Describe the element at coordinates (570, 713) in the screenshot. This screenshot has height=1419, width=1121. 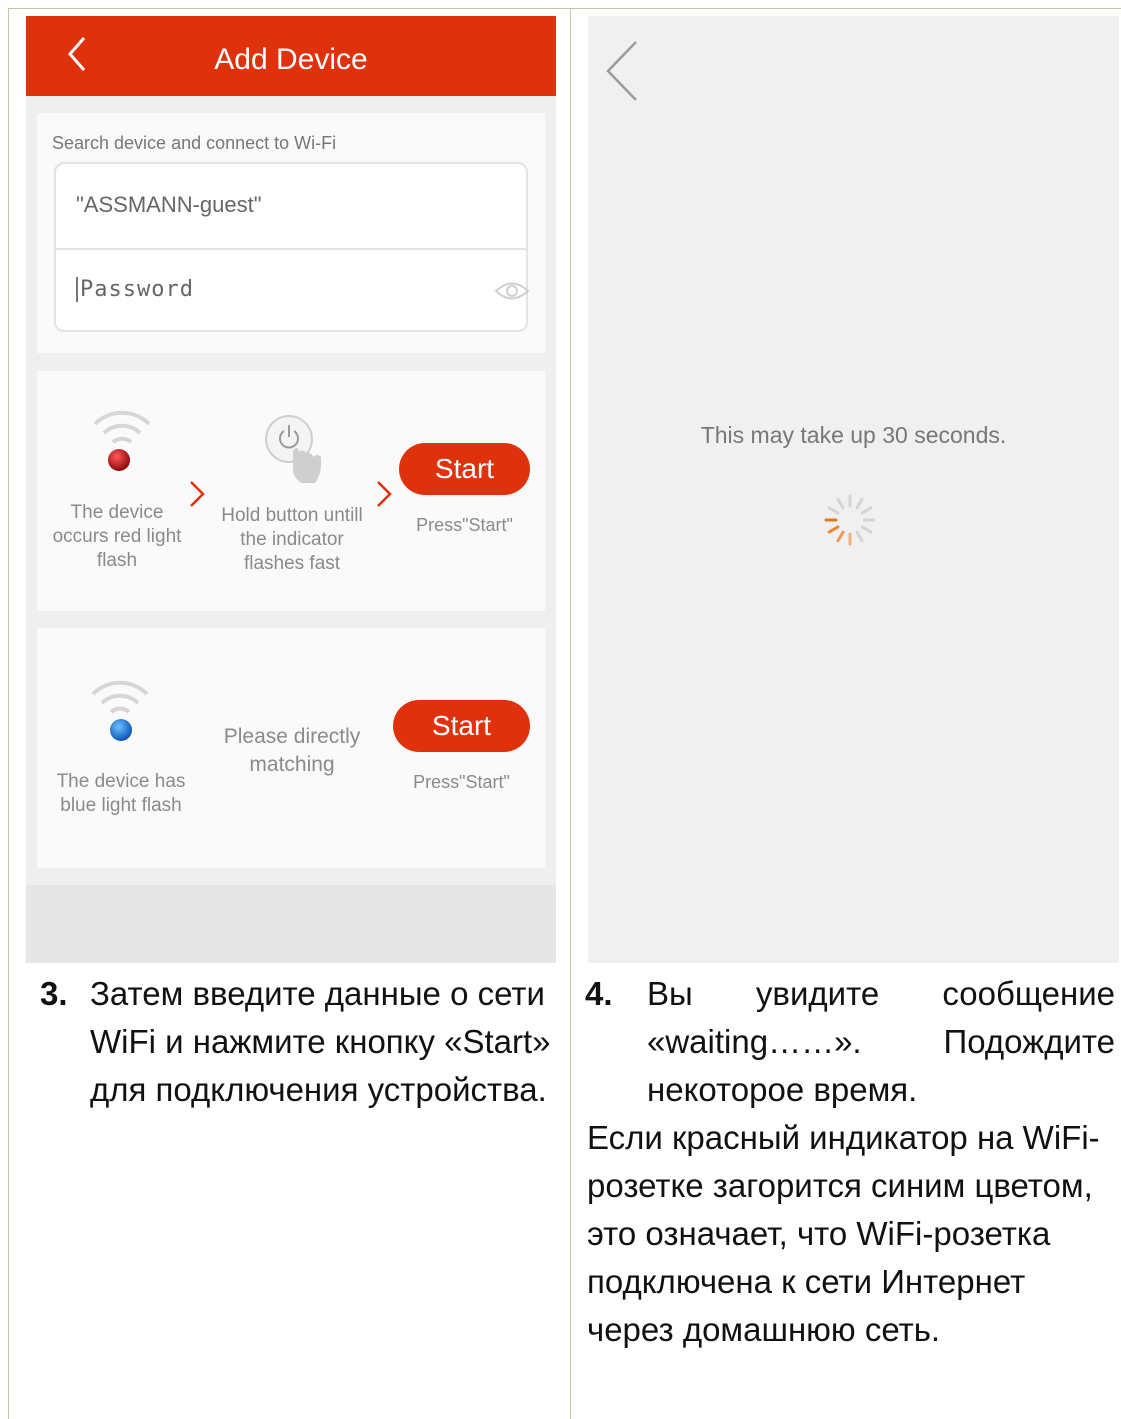
I see `table-border-middle` at that location.